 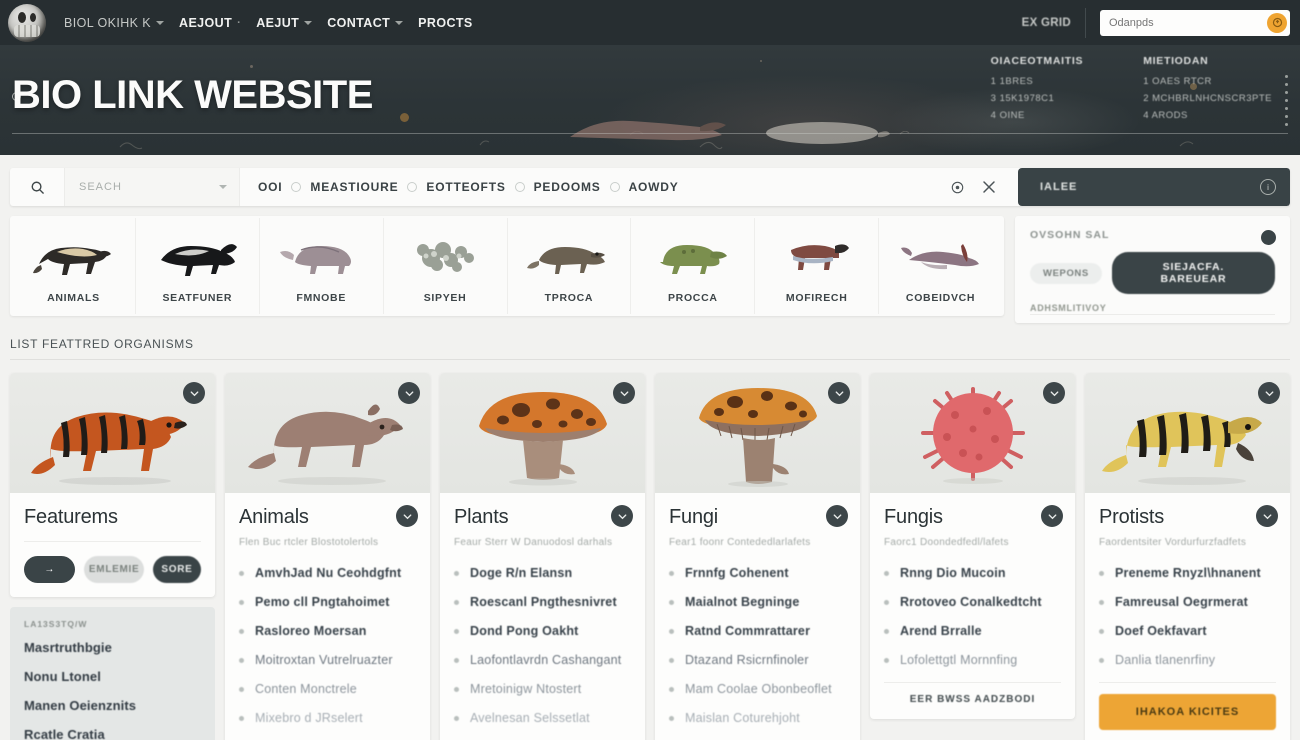 What do you see at coordinates (1046, 23) in the screenshot?
I see `topbar-secondary-label: EX GRID` at bounding box center [1046, 23].